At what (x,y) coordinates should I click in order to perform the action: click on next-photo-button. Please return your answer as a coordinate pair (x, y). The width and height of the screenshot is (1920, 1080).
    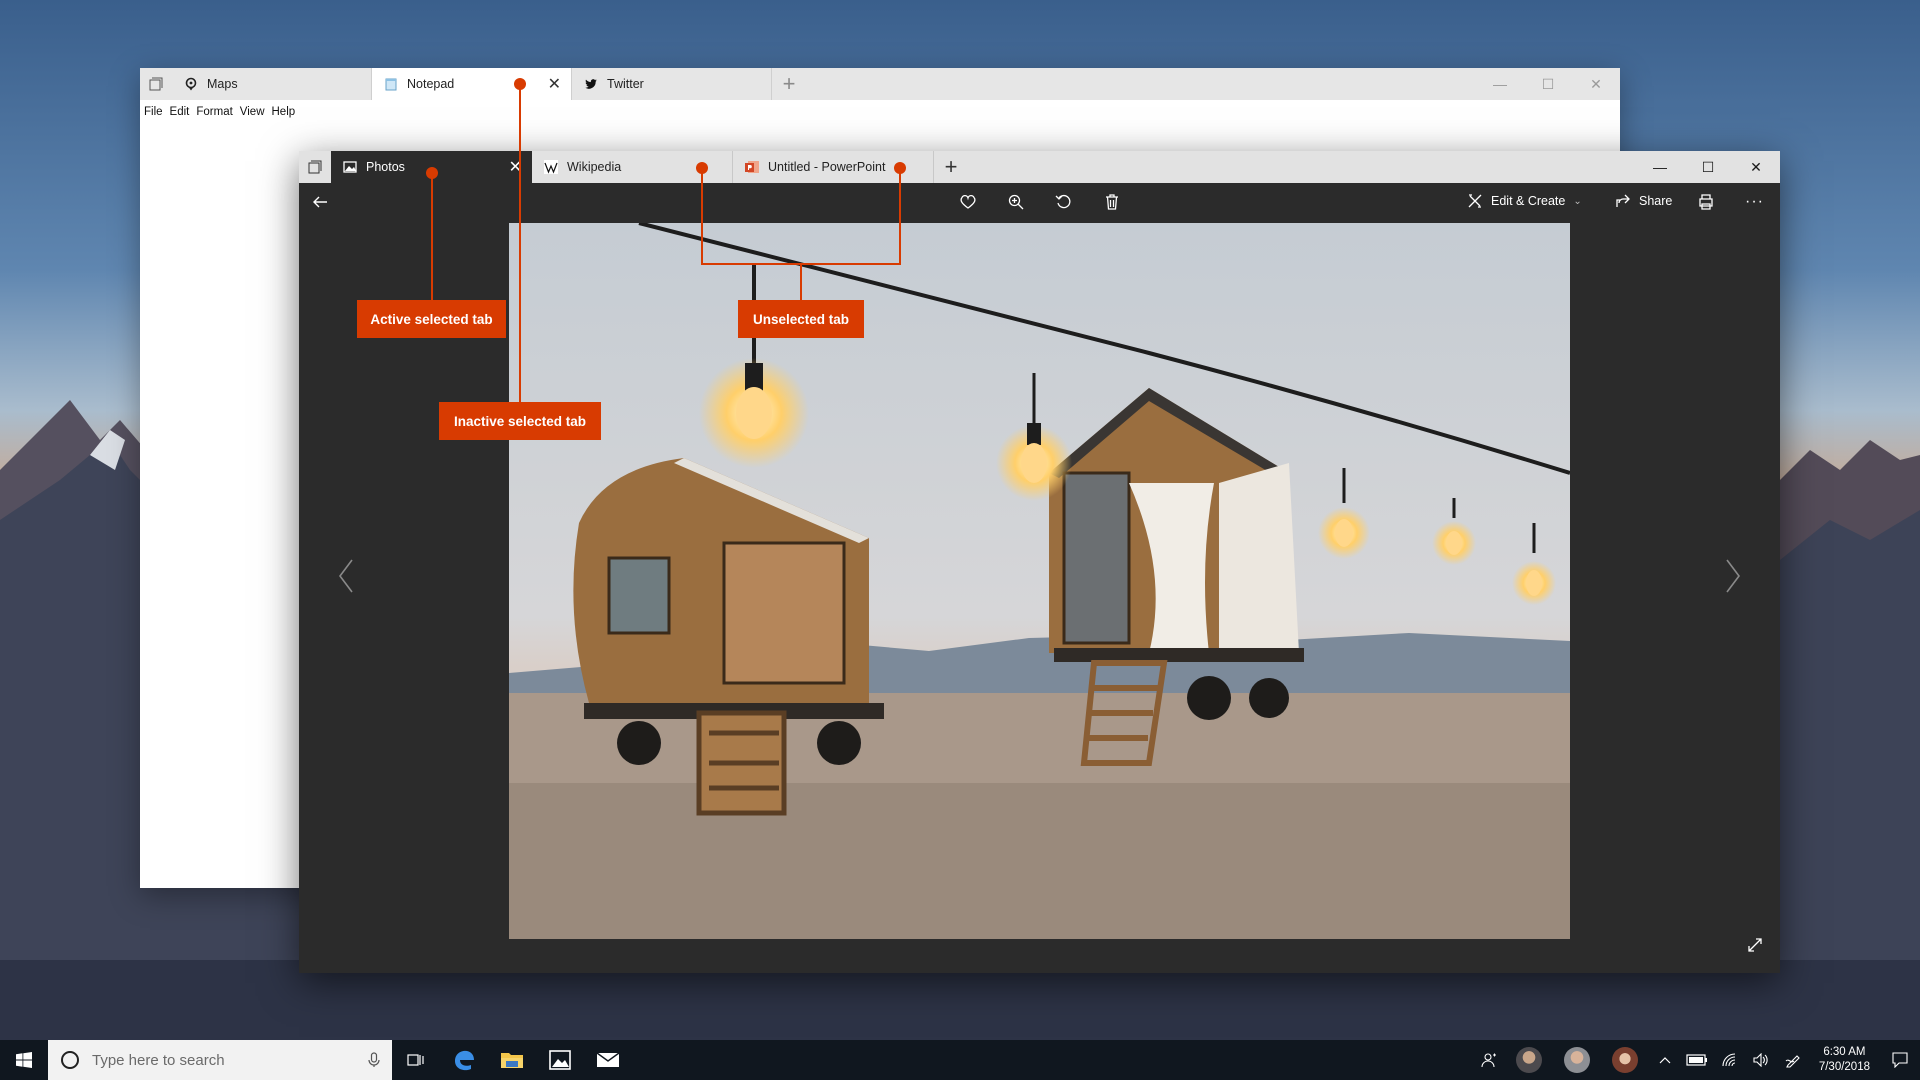
    Looking at the image, I should click on (1733, 577).